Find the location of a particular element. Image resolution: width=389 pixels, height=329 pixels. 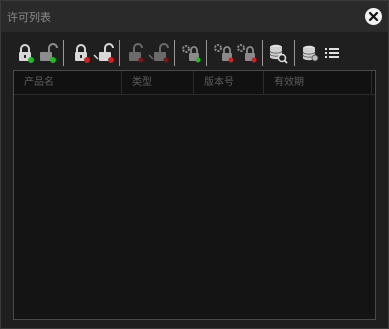

close-icon is located at coordinates (373, 16).